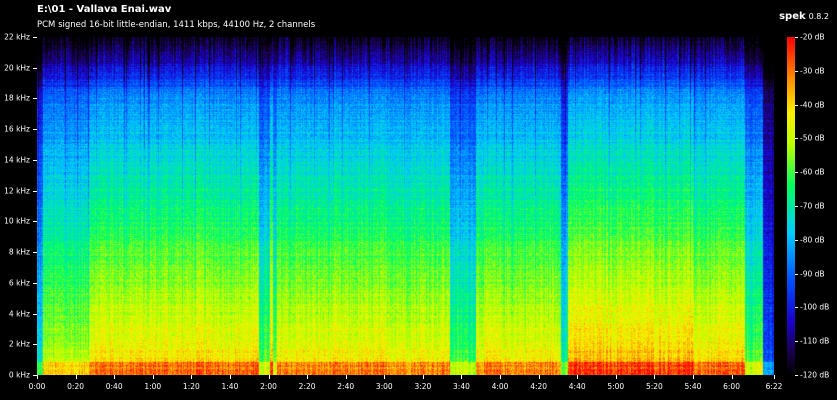 The height and width of the screenshot is (400, 837). What do you see at coordinates (812, 274) in the screenshot?
I see `db-scale-label: -90 dB` at bounding box center [812, 274].